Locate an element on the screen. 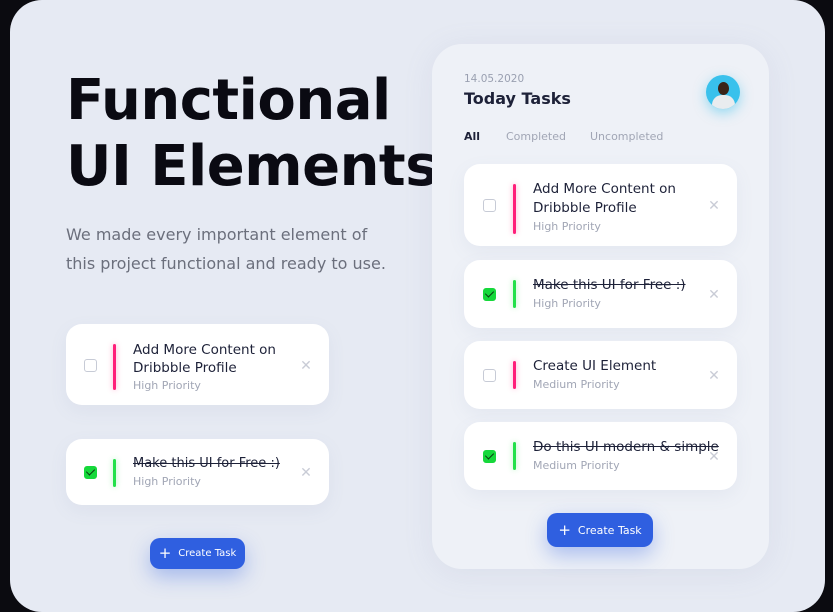  panel-create-task-button: + Create Task is located at coordinates (600, 530).